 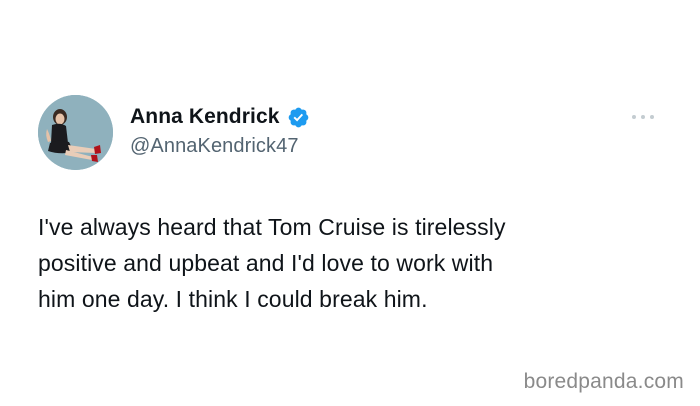 I want to click on verified-badge-icon, so click(x=298, y=117).